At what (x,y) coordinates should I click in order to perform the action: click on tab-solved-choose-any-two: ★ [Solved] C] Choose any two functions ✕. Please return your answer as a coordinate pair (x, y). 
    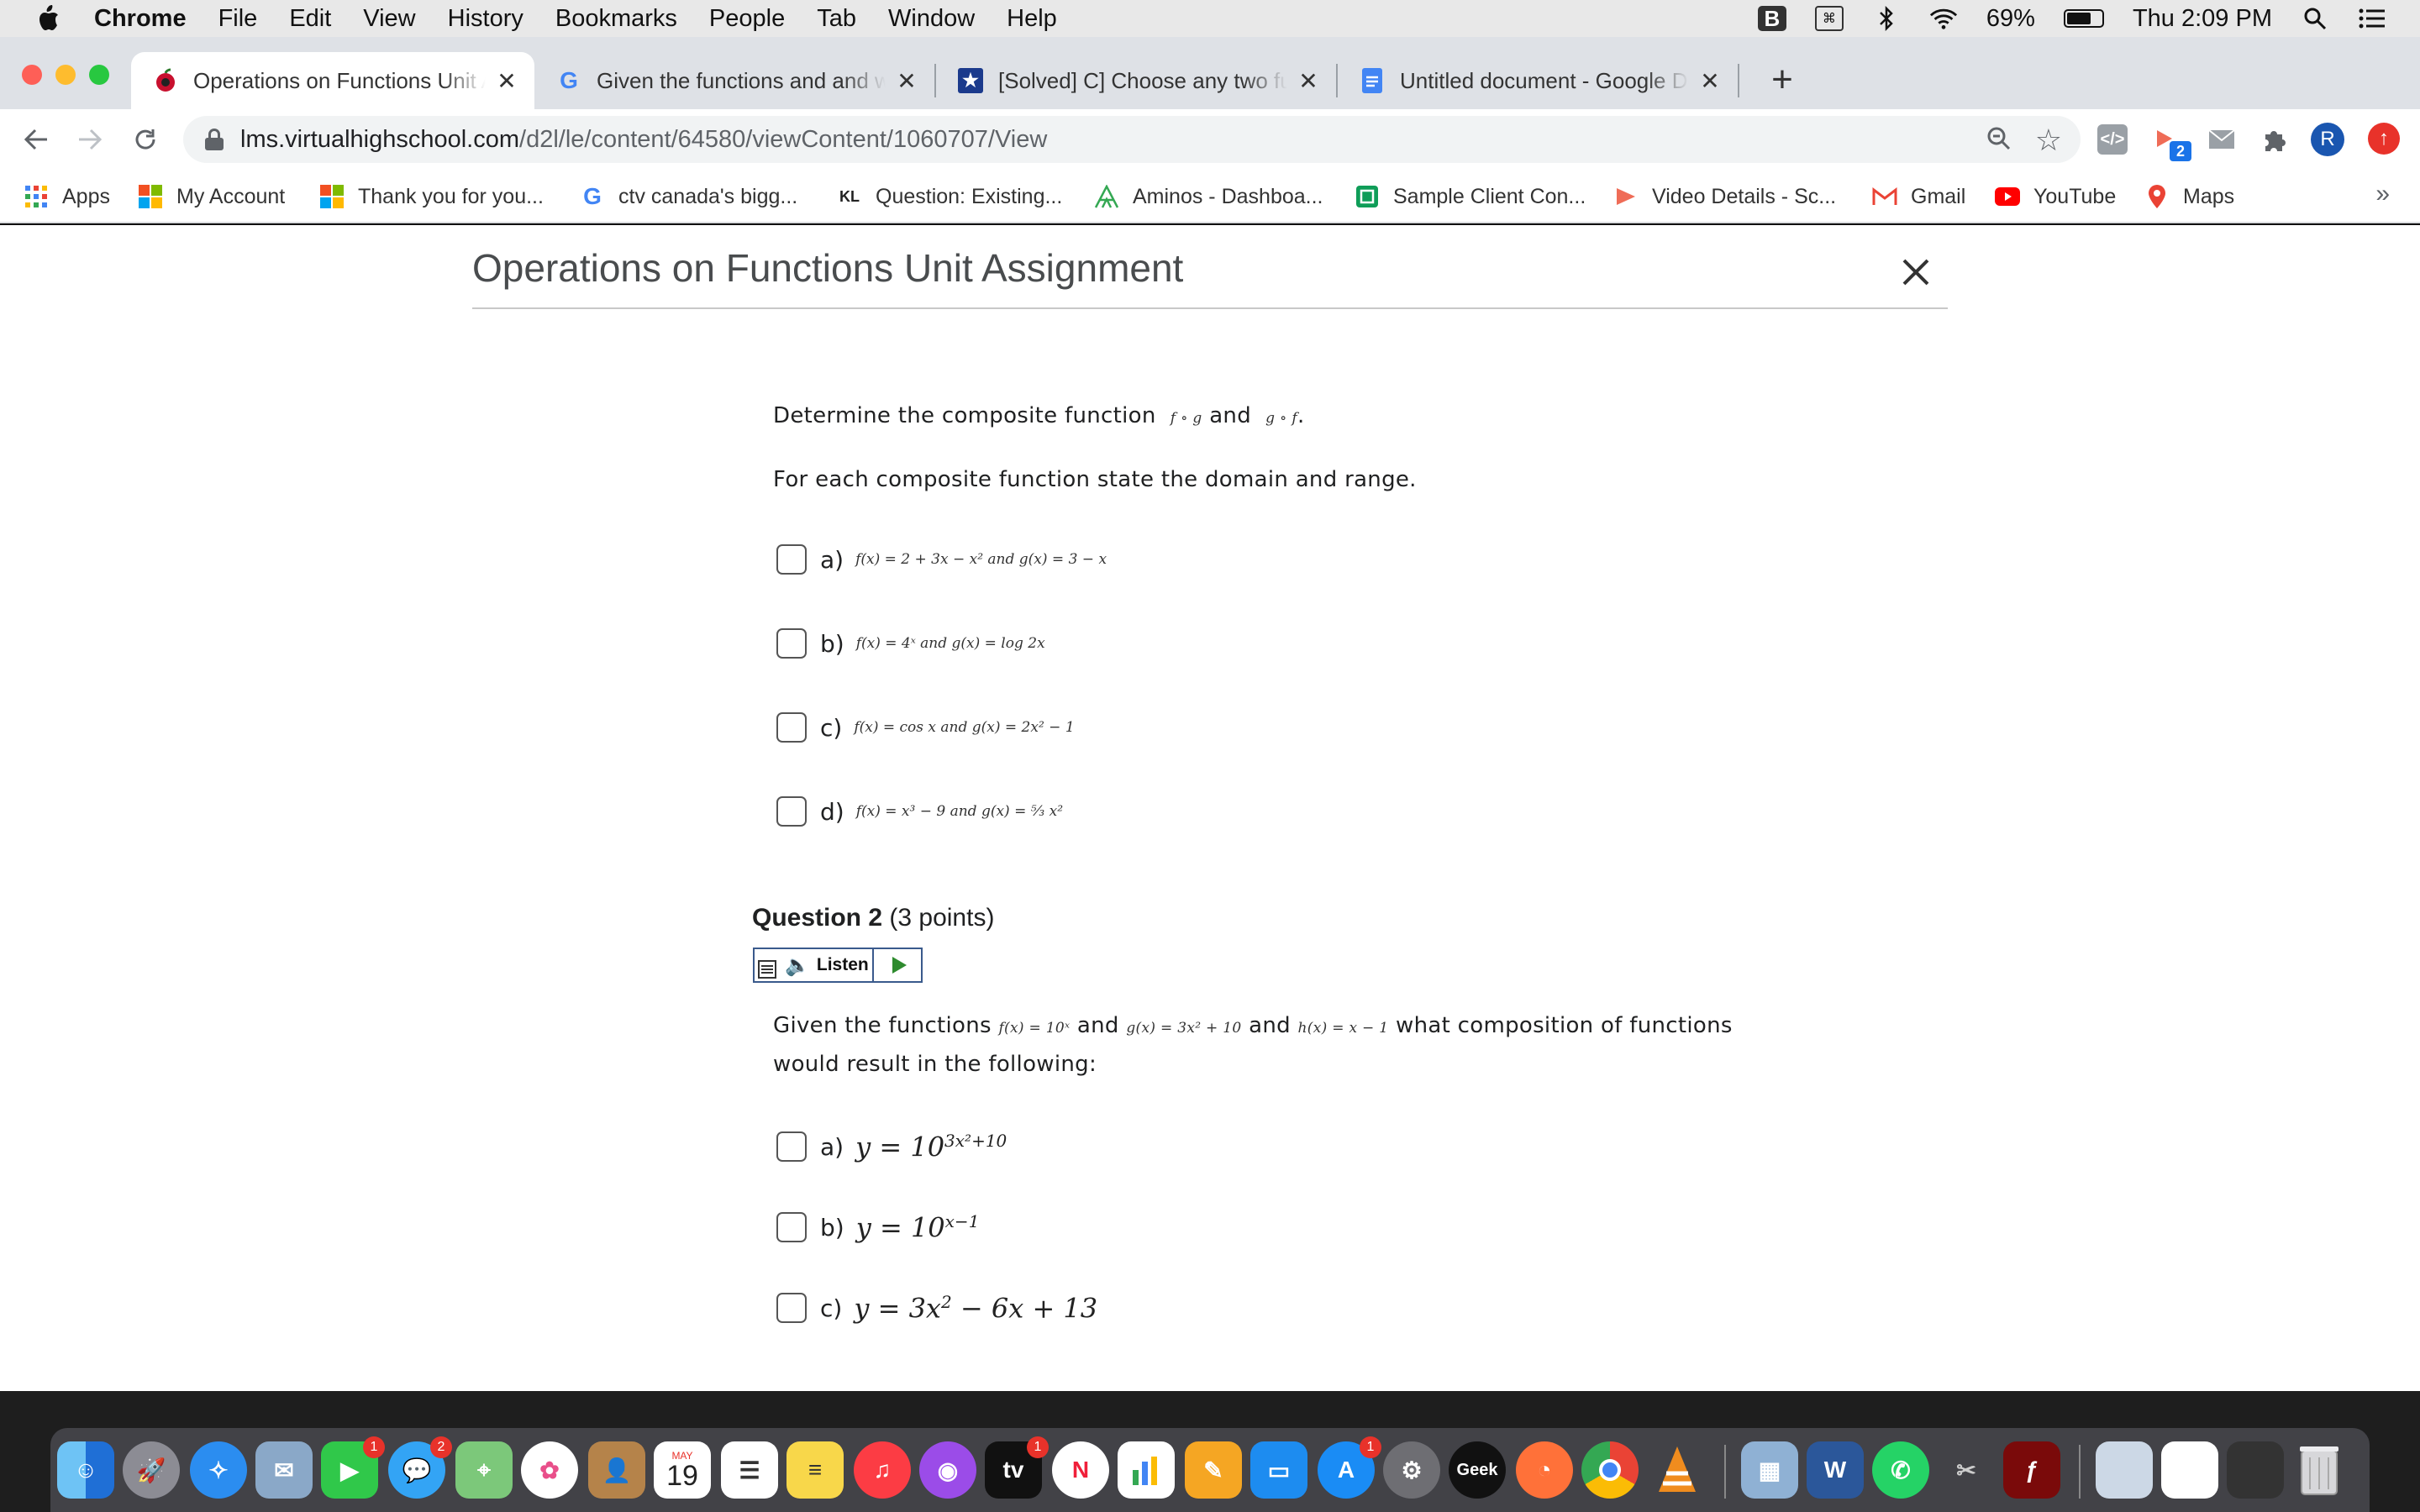
    Looking at the image, I should click on (1136, 80).